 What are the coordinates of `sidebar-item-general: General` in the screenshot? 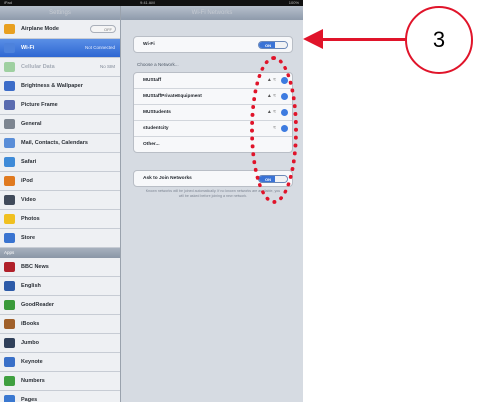 It's located at (60, 124).